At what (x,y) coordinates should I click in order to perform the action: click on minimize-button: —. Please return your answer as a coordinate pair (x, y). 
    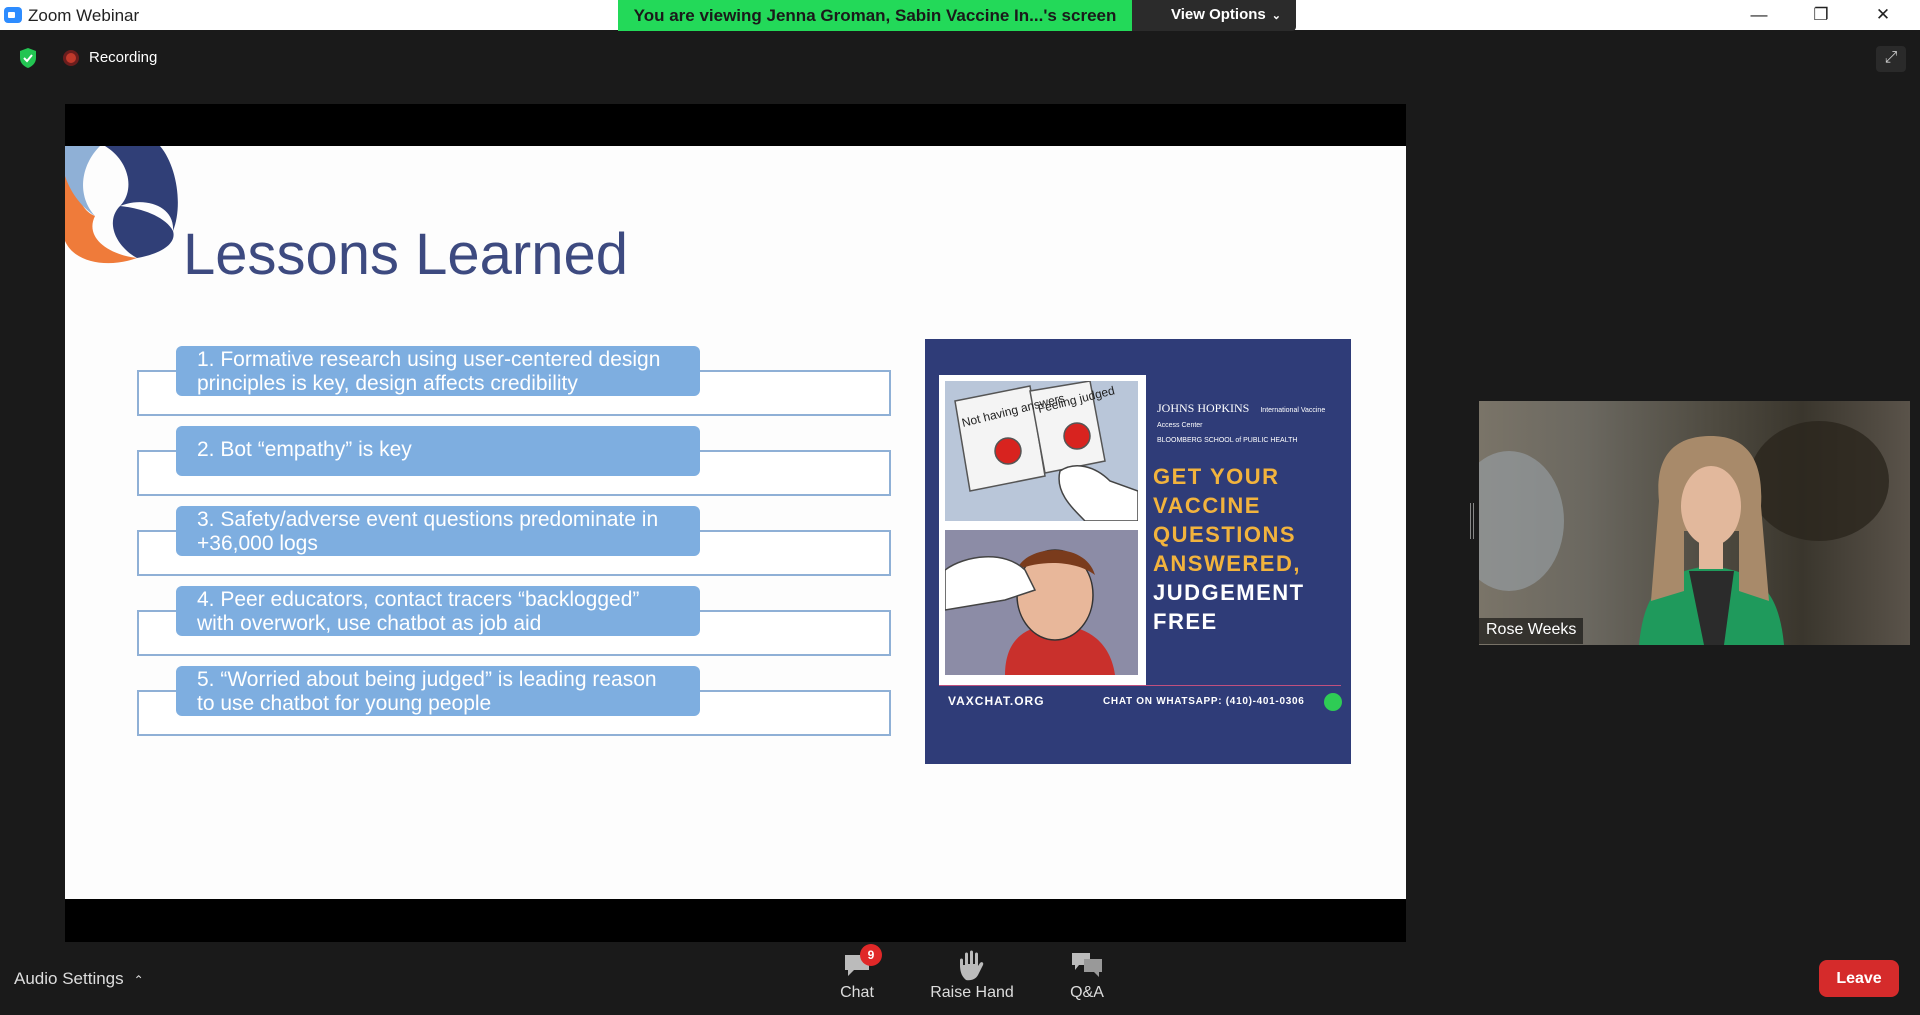
    Looking at the image, I should click on (1759, 15).